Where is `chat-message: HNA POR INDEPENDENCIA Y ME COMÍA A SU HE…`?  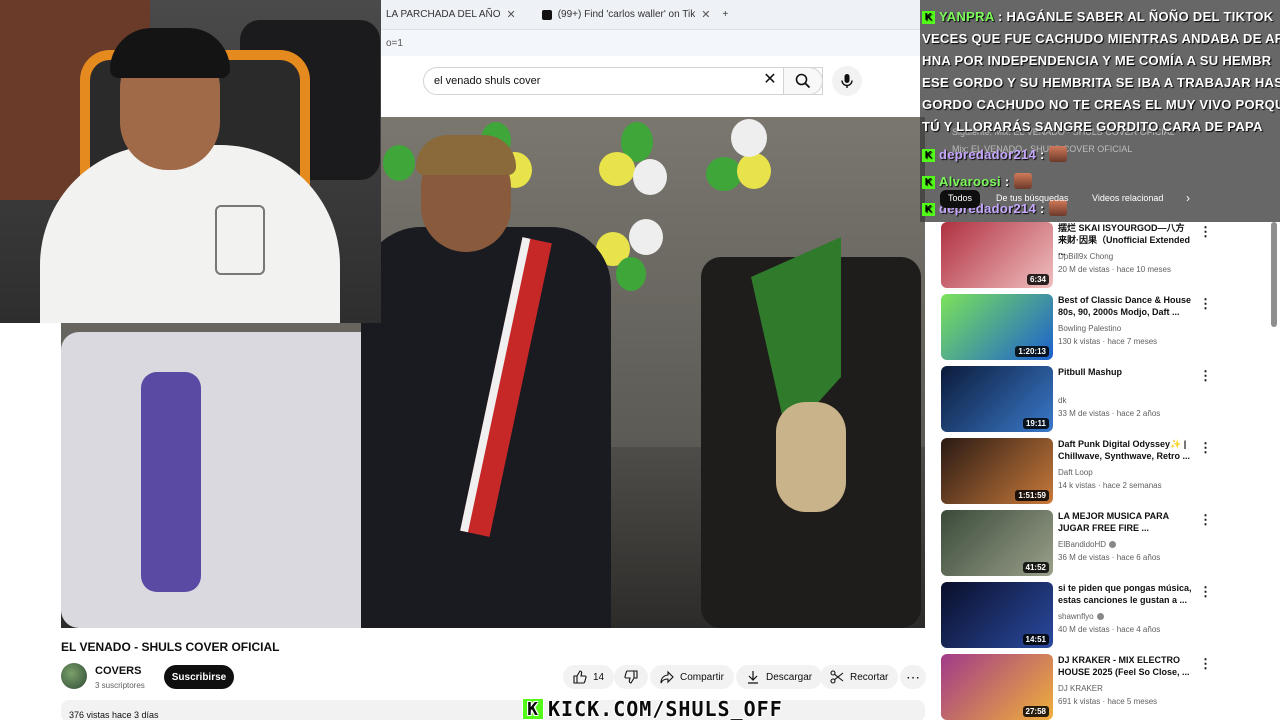 chat-message: HNA POR INDEPENDENCIA Y ME COMÍA A SU HE… is located at coordinates (1096, 60).